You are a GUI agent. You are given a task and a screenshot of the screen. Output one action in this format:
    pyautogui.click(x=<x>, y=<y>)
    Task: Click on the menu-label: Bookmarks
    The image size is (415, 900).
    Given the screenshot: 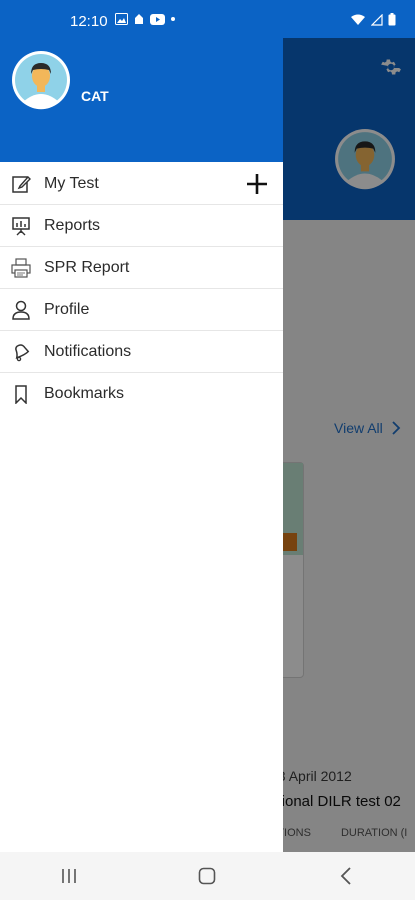 What is the action you would take?
    pyautogui.click(x=84, y=393)
    